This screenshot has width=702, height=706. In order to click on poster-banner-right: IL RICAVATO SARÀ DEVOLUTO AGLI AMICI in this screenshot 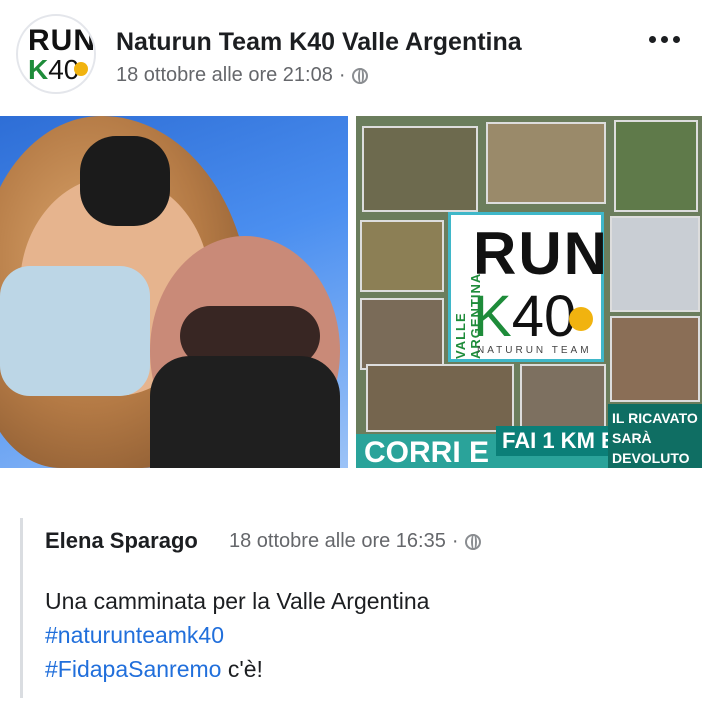, I will do `click(655, 436)`.